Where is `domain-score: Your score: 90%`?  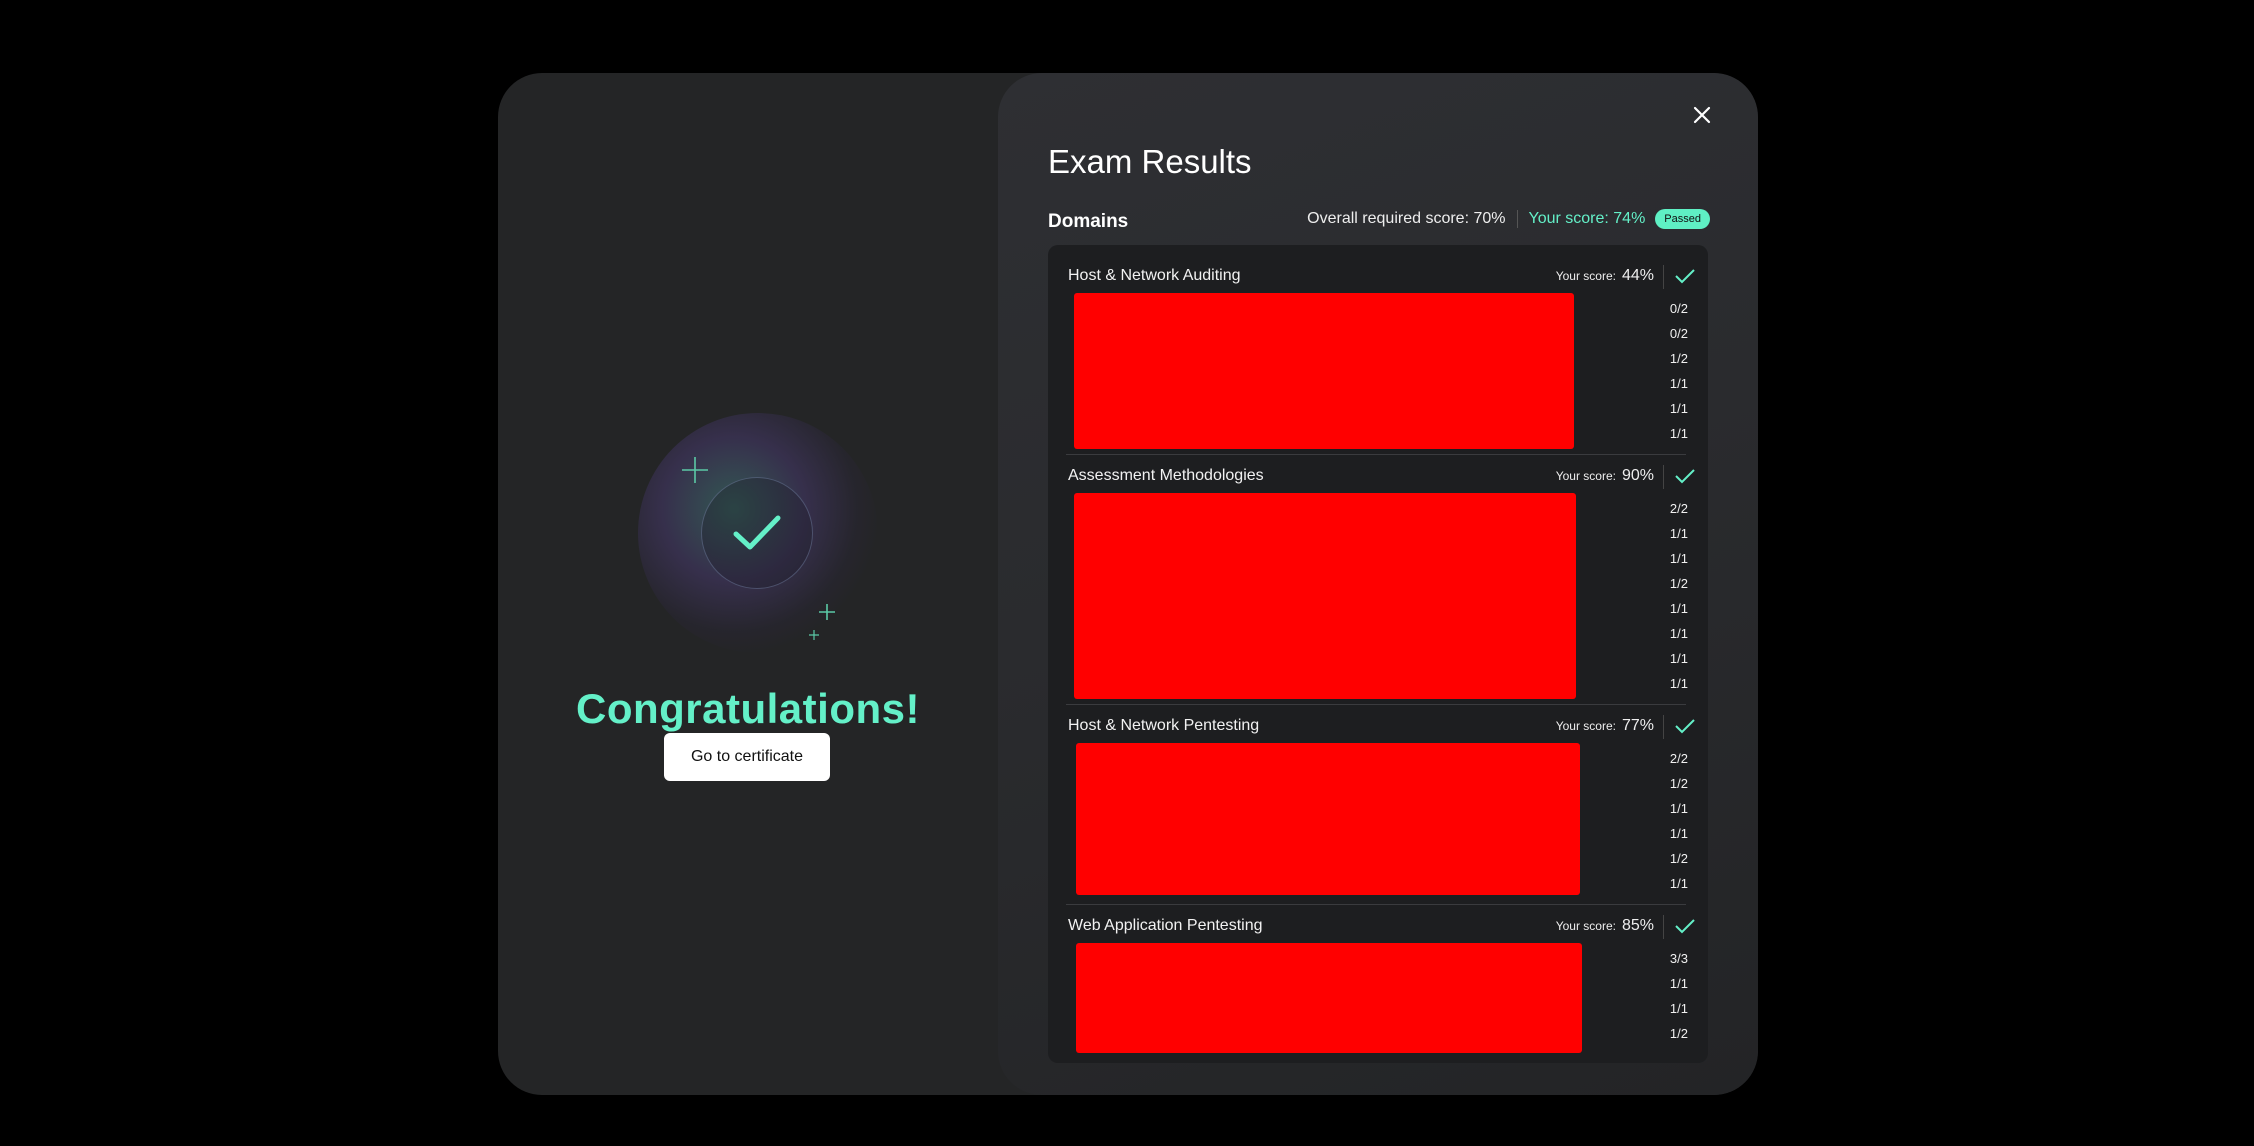 domain-score: Your score: 90% is located at coordinates (1605, 476).